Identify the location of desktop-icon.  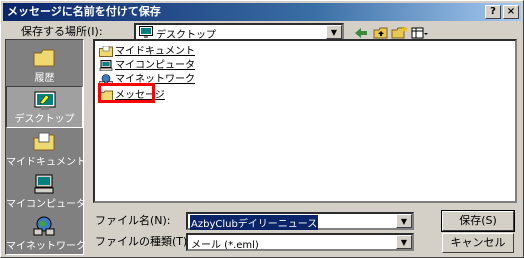
(45, 101).